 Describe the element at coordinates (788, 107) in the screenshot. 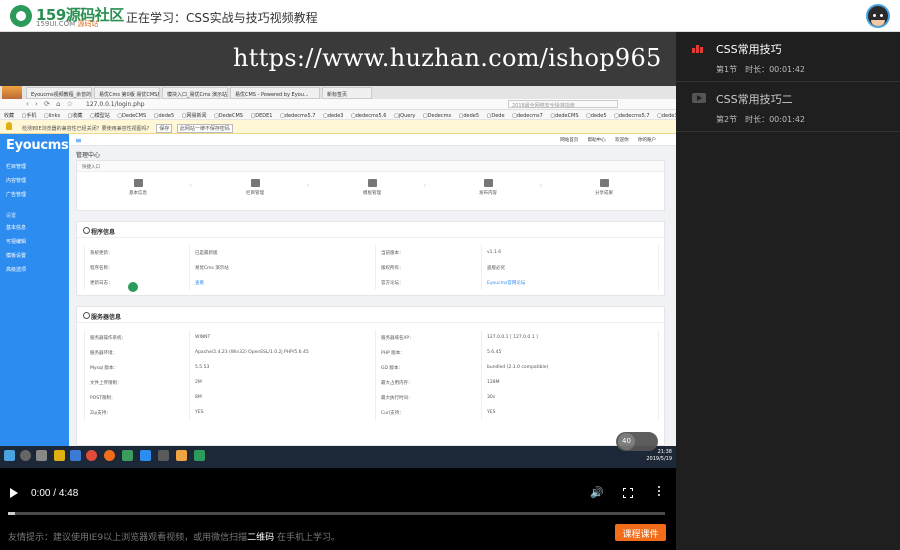

I see `lesson-item-2: CSS常用技巧二 第2节 时长：00:01:42` at that location.